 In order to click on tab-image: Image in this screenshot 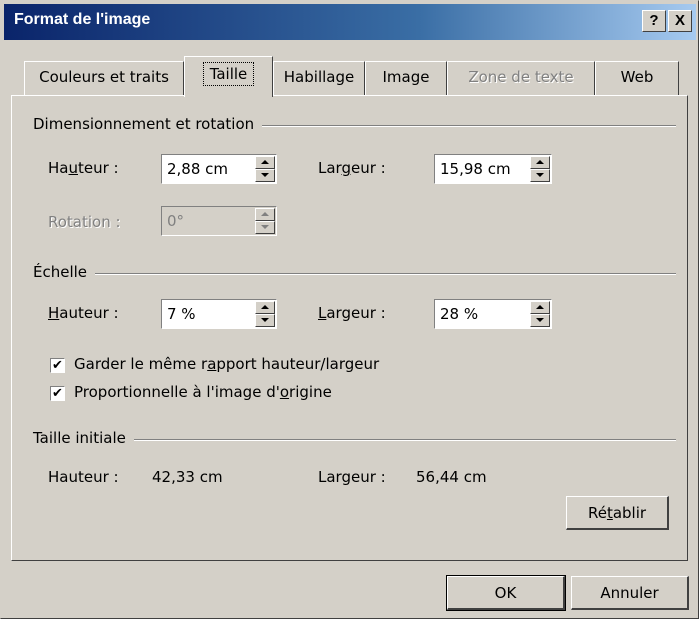, I will do `click(406, 78)`.